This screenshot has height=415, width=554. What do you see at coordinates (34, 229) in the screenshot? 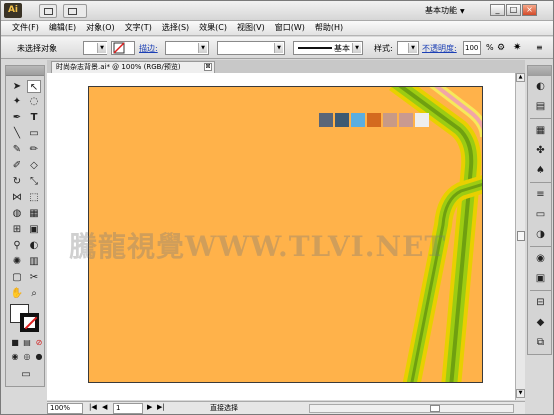
I see `gradient-tool-icon: ▣` at bounding box center [34, 229].